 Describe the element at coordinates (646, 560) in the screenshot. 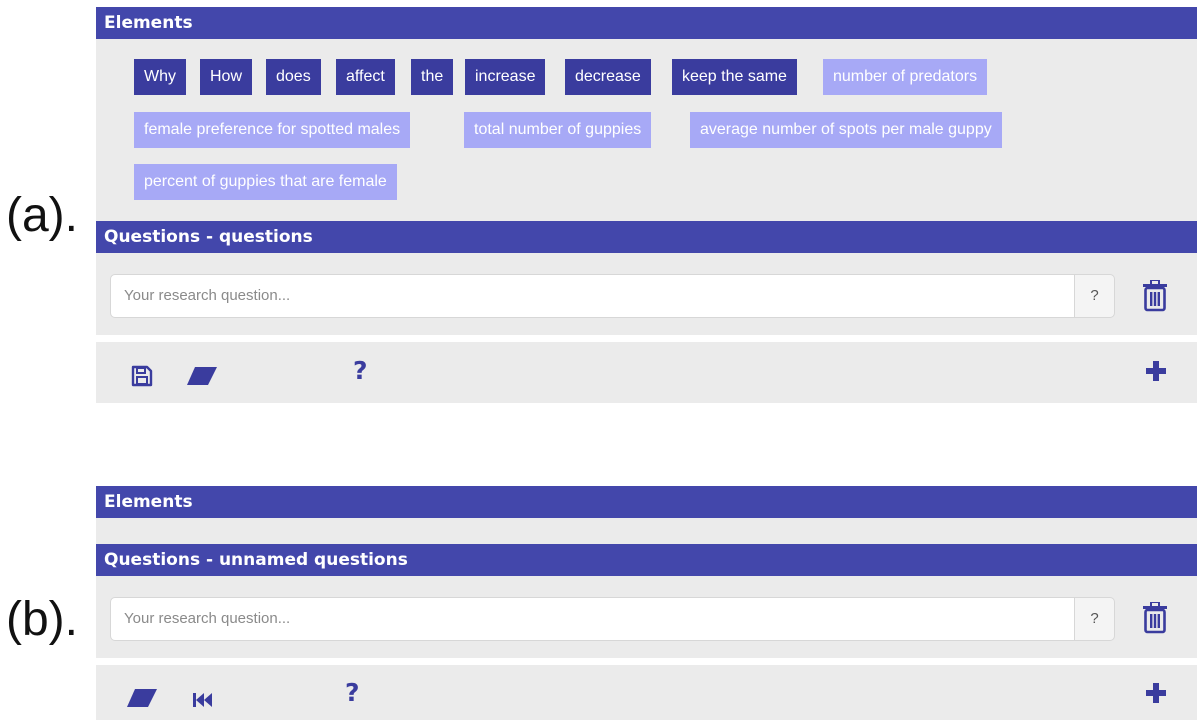

I see `questions-header-b: Questions - unnamed questions` at that location.